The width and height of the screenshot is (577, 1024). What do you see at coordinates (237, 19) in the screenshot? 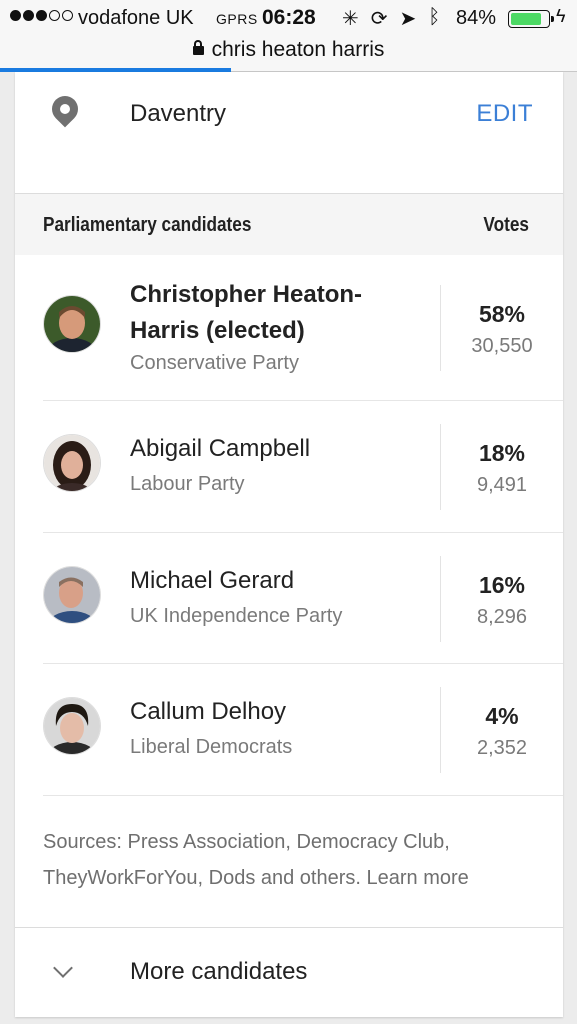
I see `network-type: GPRS` at bounding box center [237, 19].